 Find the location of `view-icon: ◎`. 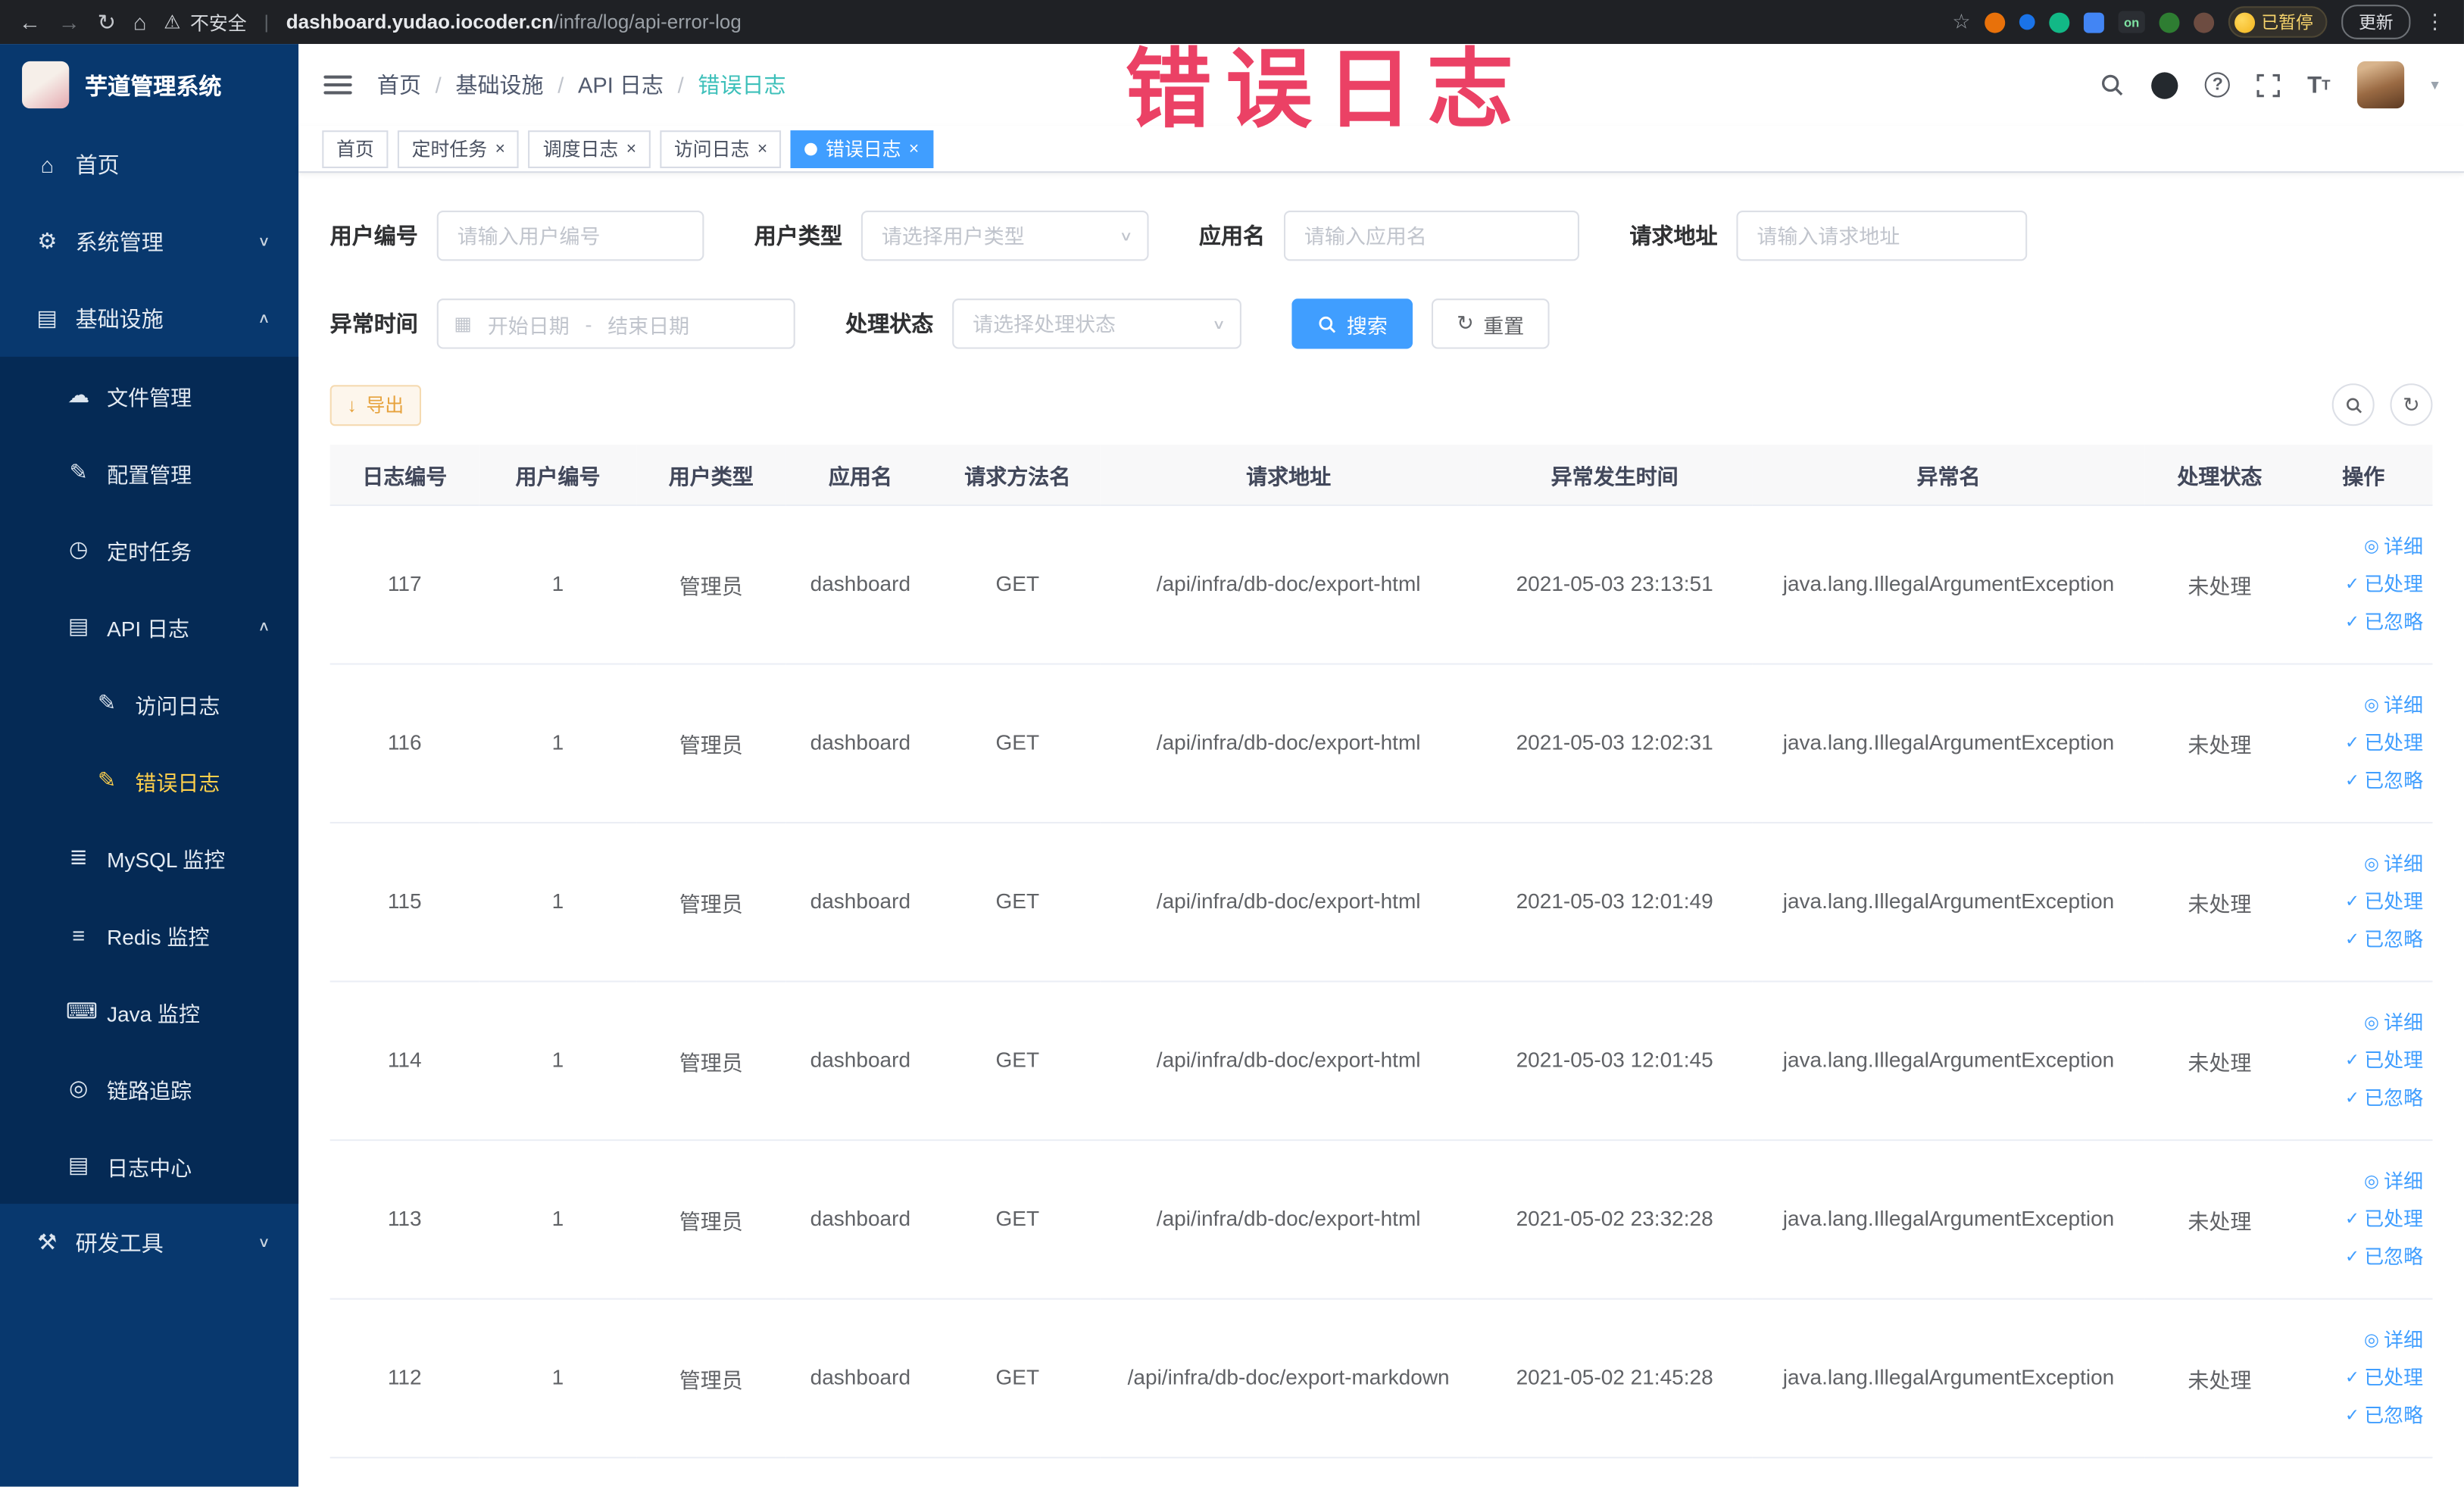

view-icon: ◎ is located at coordinates (2371, 1340).